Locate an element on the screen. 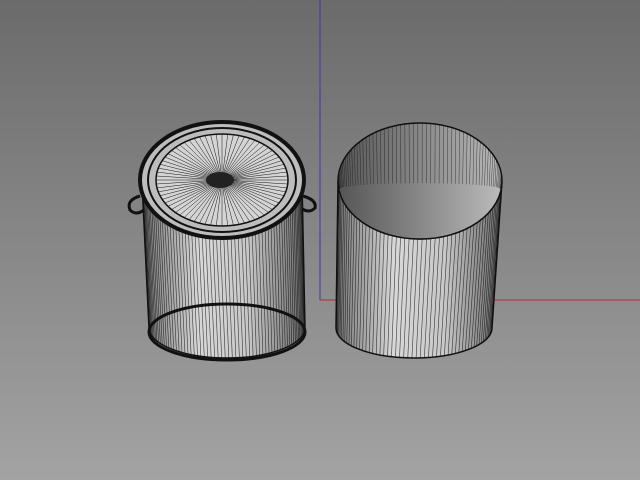 The height and width of the screenshot is (480, 640). cylinder-wireframe is located at coordinates (419, 240).